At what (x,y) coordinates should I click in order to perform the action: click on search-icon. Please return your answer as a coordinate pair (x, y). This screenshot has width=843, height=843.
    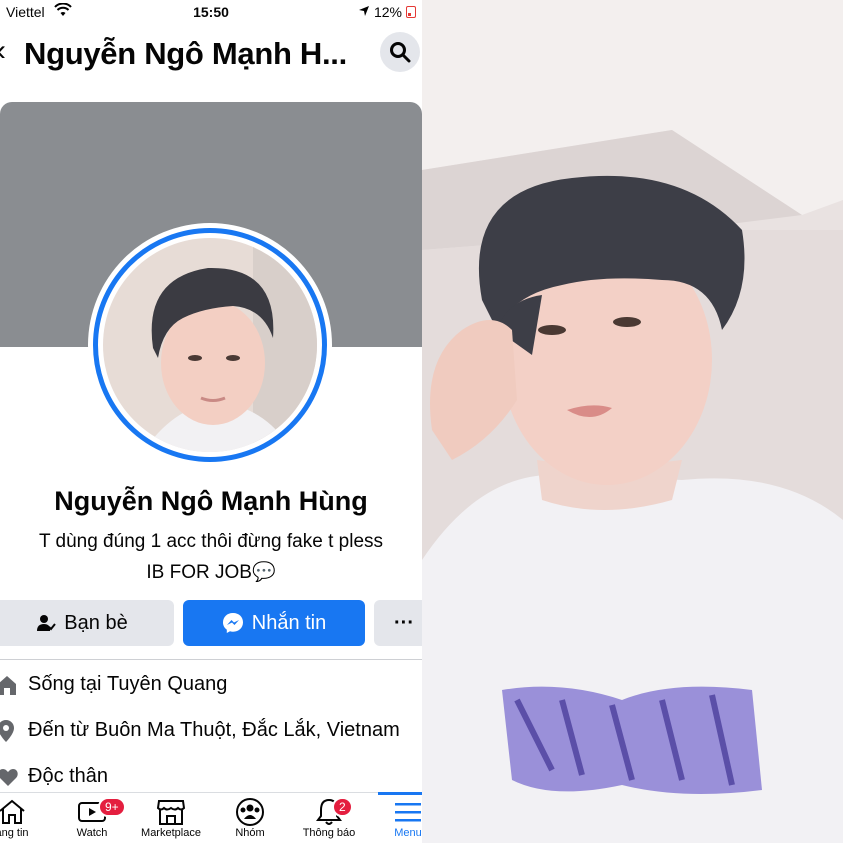
    Looking at the image, I should click on (400, 52).